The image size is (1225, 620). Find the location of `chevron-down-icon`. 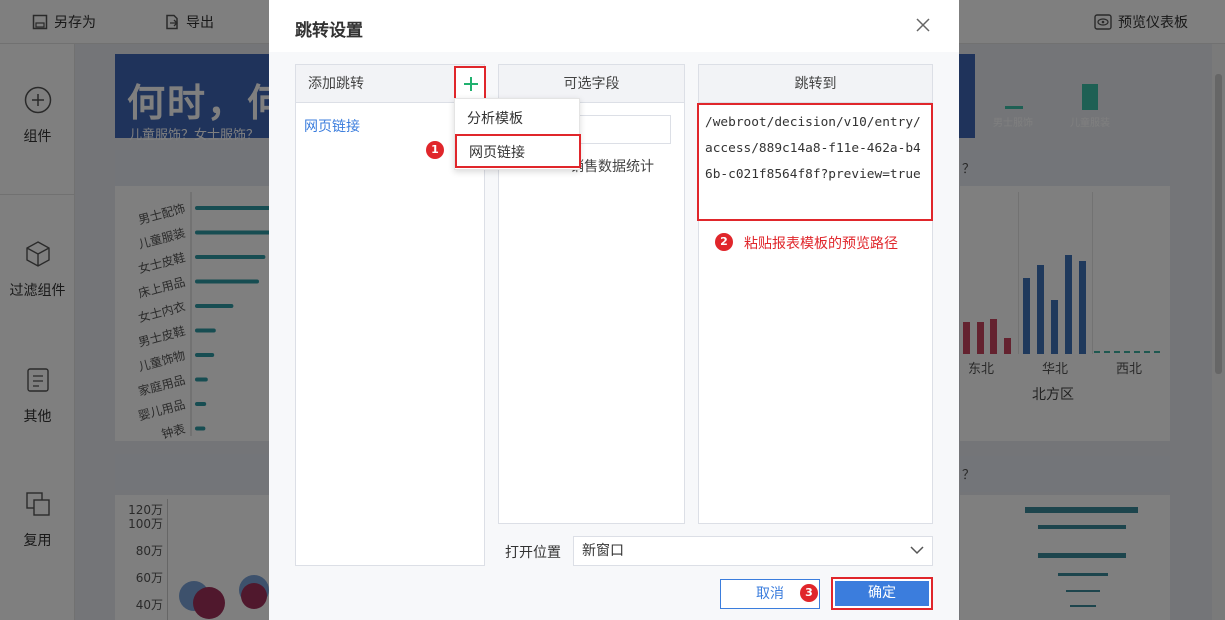

chevron-down-icon is located at coordinates (917, 550).